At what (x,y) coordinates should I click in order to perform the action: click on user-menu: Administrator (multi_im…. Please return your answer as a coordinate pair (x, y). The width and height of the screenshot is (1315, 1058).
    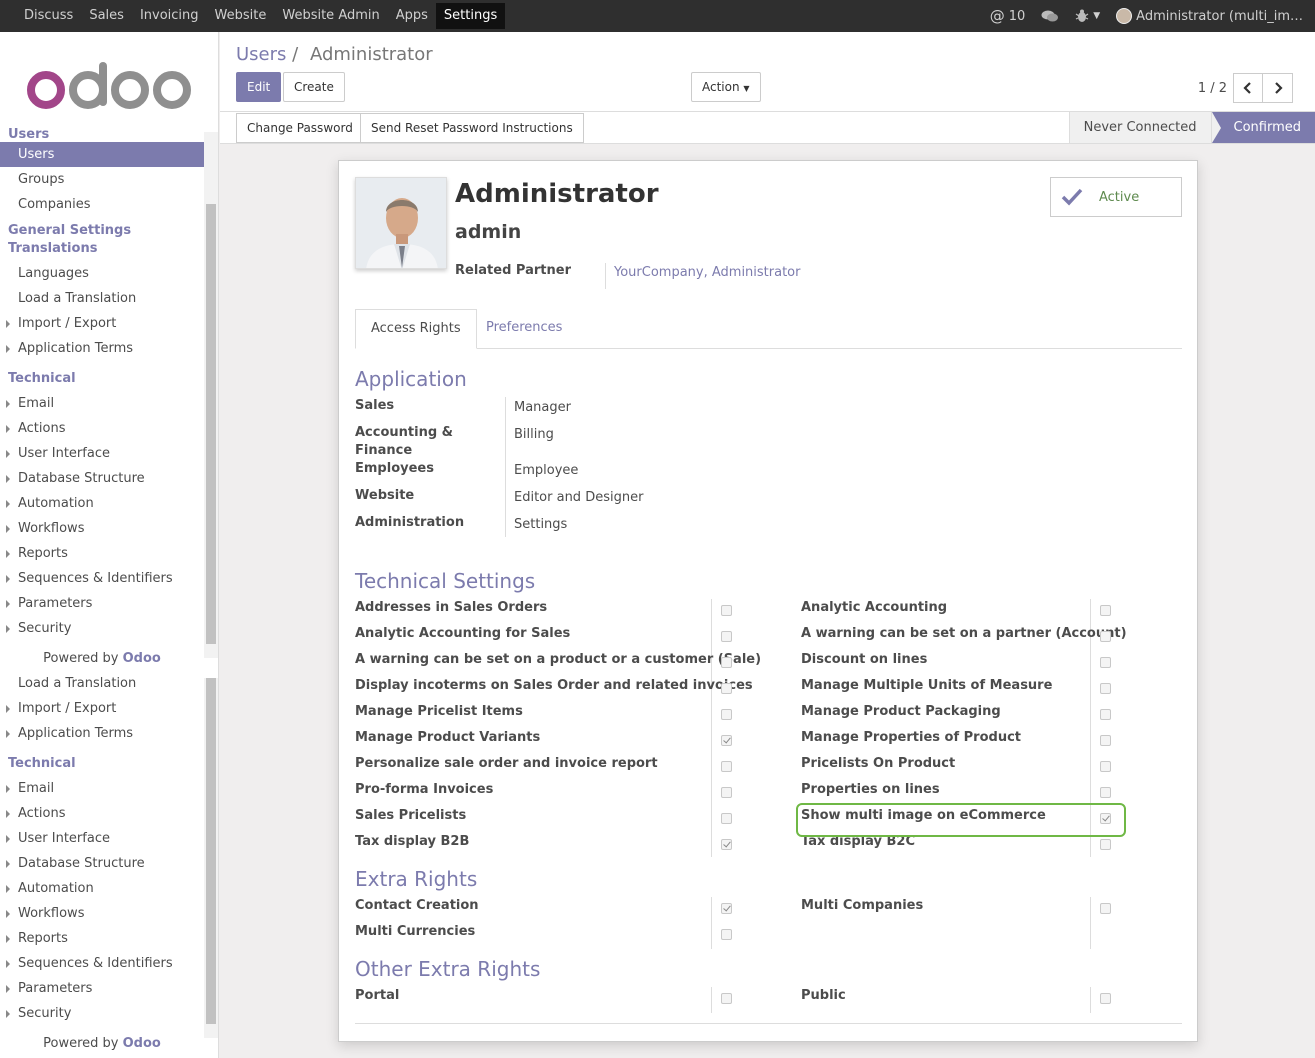
    Looking at the image, I should click on (1209, 16).